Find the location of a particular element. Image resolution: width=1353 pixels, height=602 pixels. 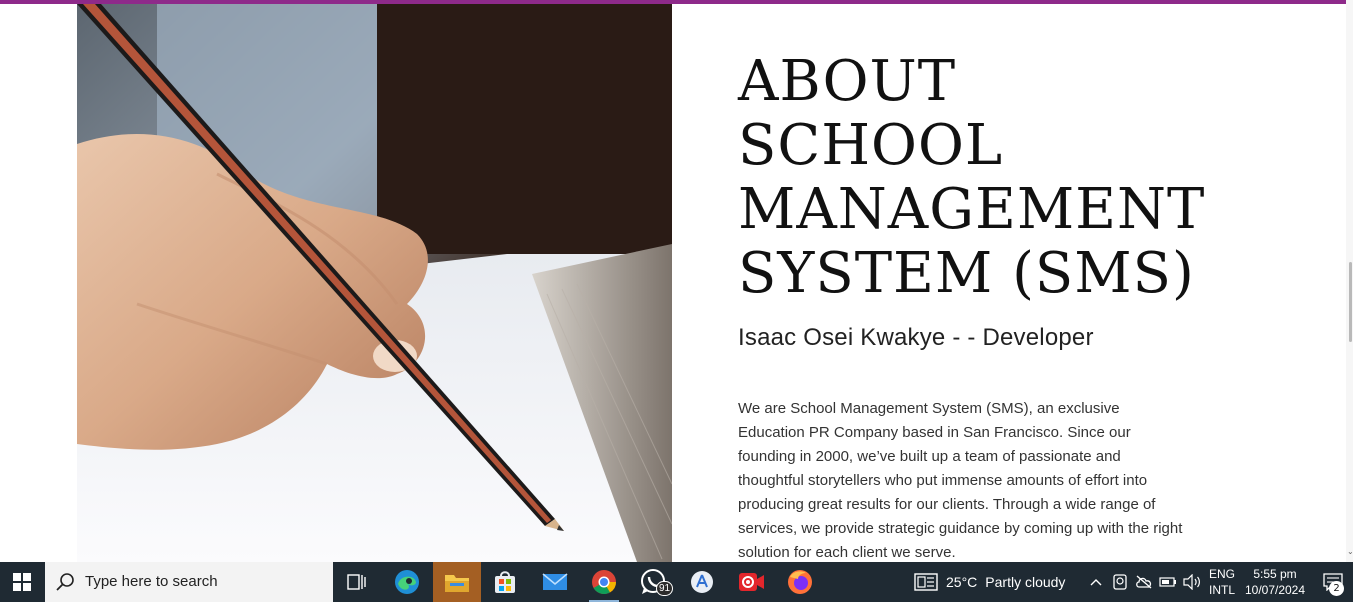

whatsapp-button: 91 is located at coordinates (653, 582).